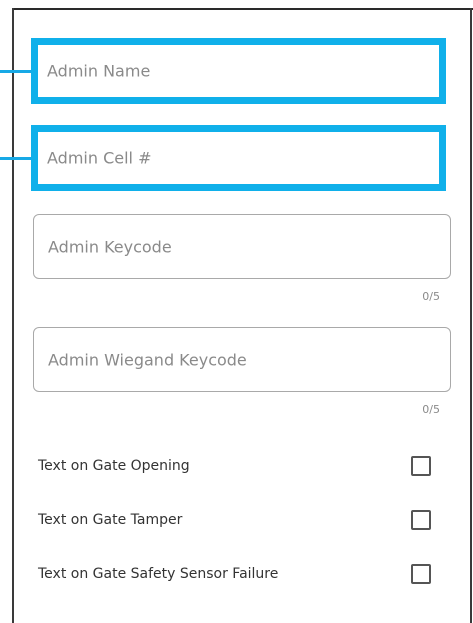  What do you see at coordinates (147, 359) in the screenshot?
I see `admin-wiegand-placeholder: Admin Wiegand Keycode` at bounding box center [147, 359].